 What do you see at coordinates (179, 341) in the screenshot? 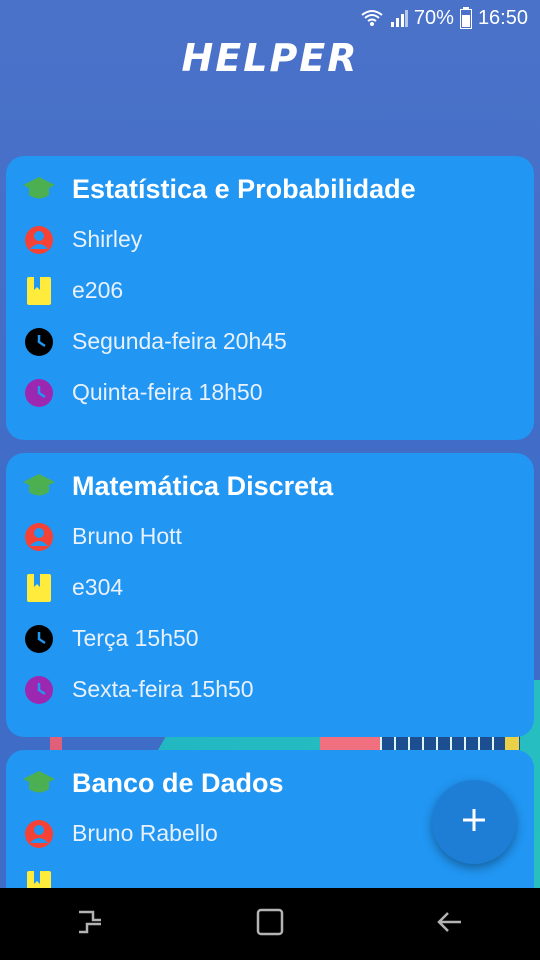
I see `schedule-text: Segunda-feira 20h45` at bounding box center [179, 341].